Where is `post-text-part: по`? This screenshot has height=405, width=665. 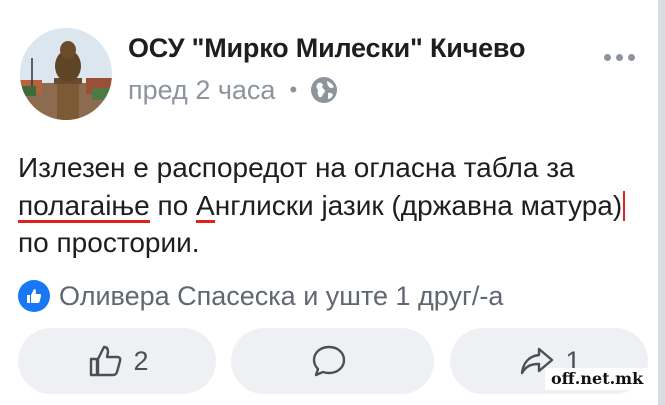 post-text-part: по is located at coordinates (173, 205).